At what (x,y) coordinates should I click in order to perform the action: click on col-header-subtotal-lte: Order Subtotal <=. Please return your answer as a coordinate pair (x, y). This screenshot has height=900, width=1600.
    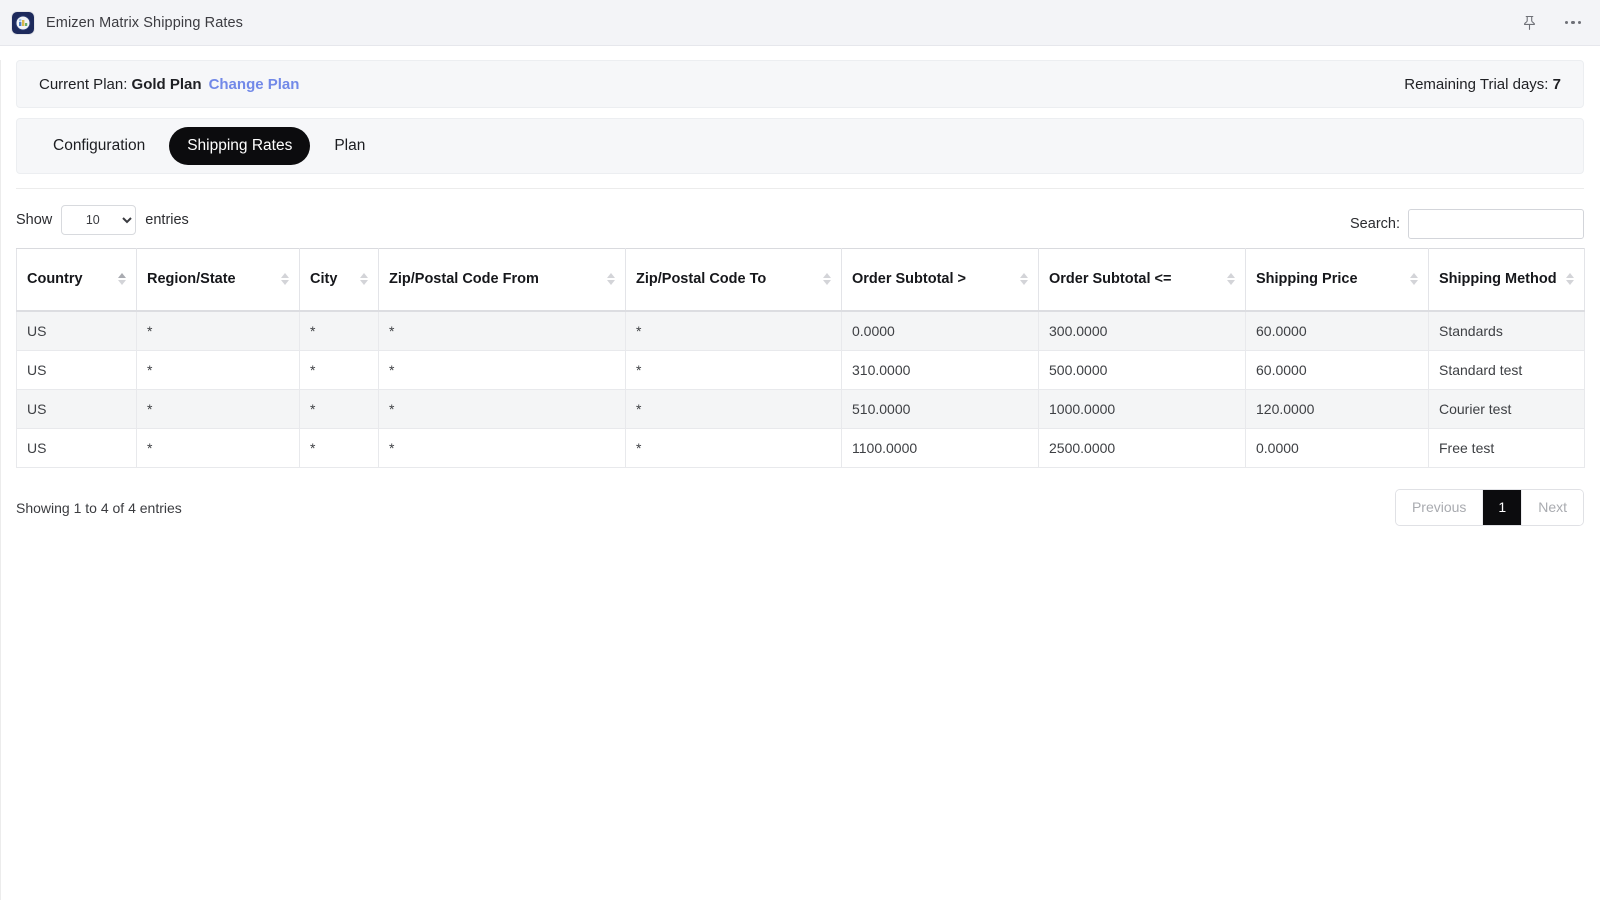
    Looking at the image, I should click on (1142, 280).